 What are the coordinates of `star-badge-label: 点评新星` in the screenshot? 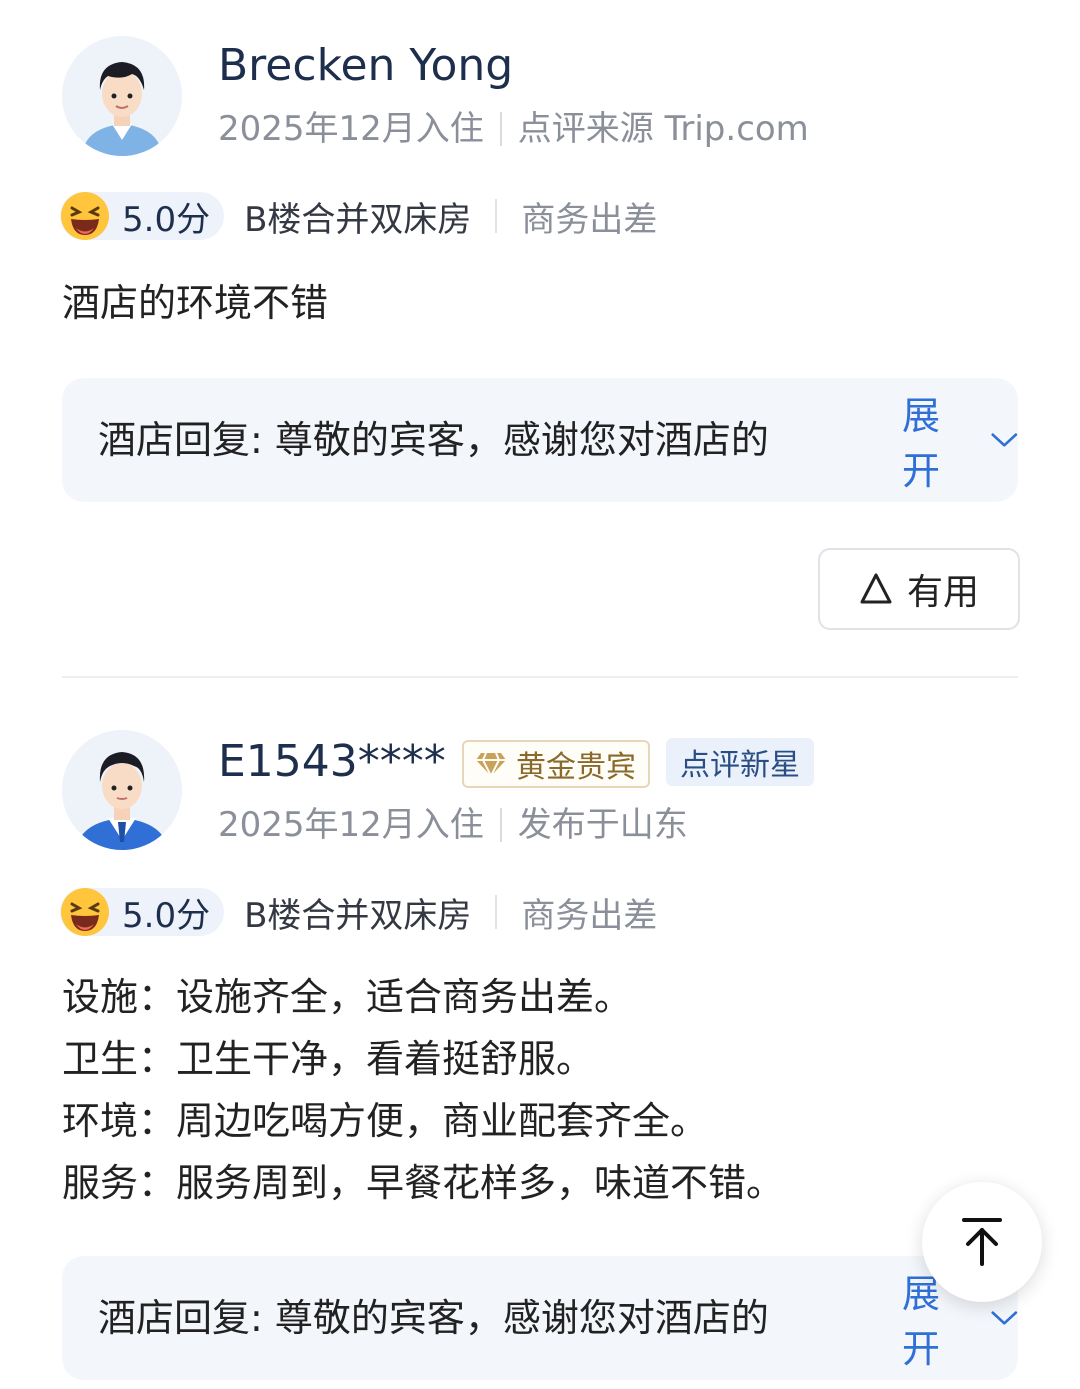 It's located at (740, 765).